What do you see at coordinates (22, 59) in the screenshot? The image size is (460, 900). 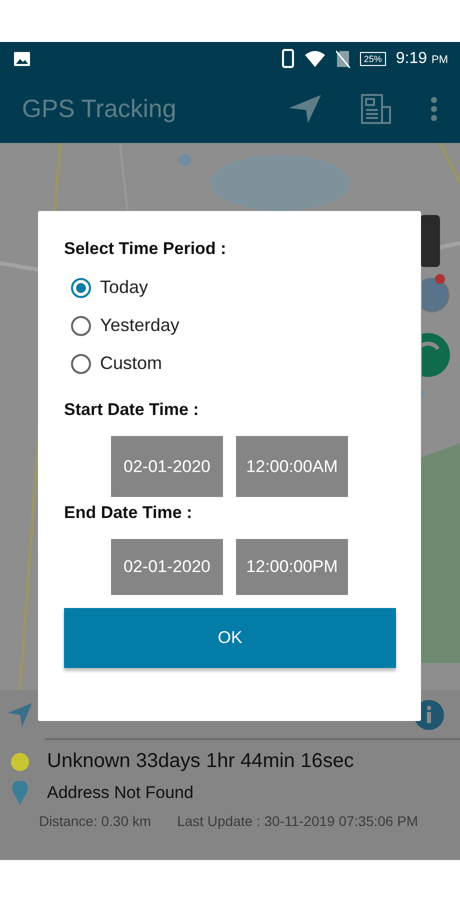 I see `image-icon` at bounding box center [22, 59].